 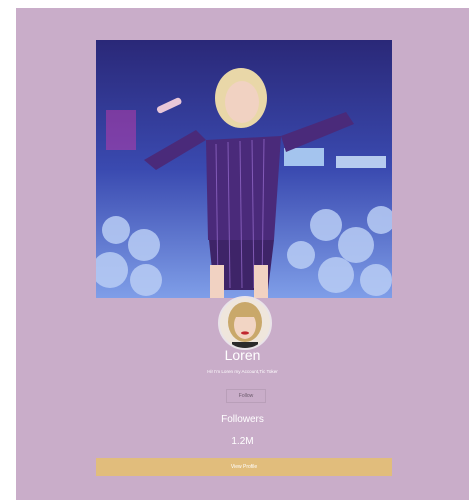 I want to click on followers-label: Followers, so click(x=242, y=419).